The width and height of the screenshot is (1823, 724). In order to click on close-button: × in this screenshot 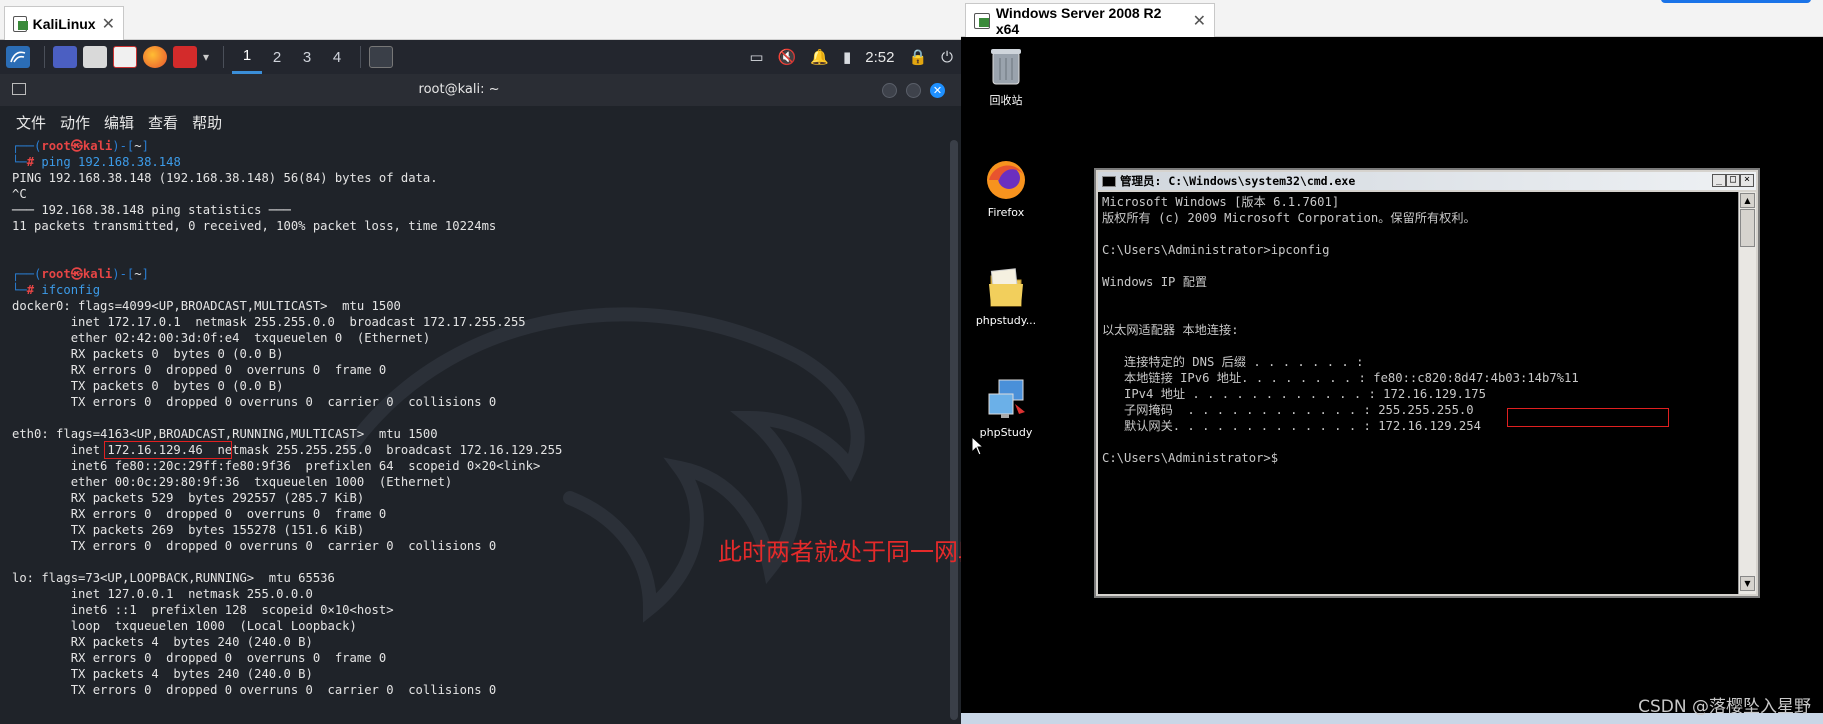, I will do `click(1747, 180)`.